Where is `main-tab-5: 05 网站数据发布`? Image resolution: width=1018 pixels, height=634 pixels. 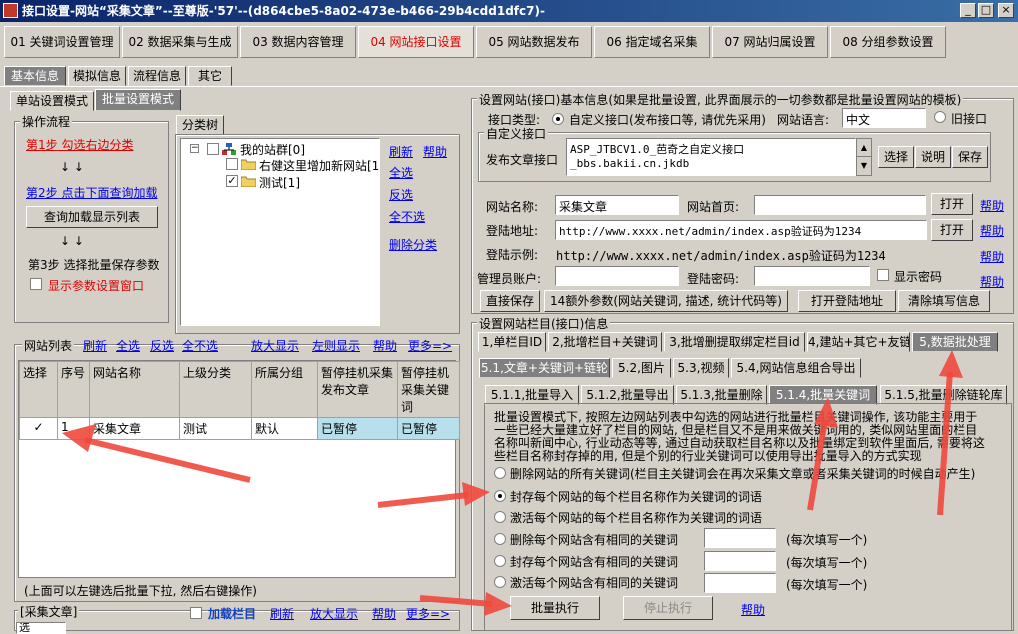 main-tab-5: 05 网站数据发布 is located at coordinates (534, 42).